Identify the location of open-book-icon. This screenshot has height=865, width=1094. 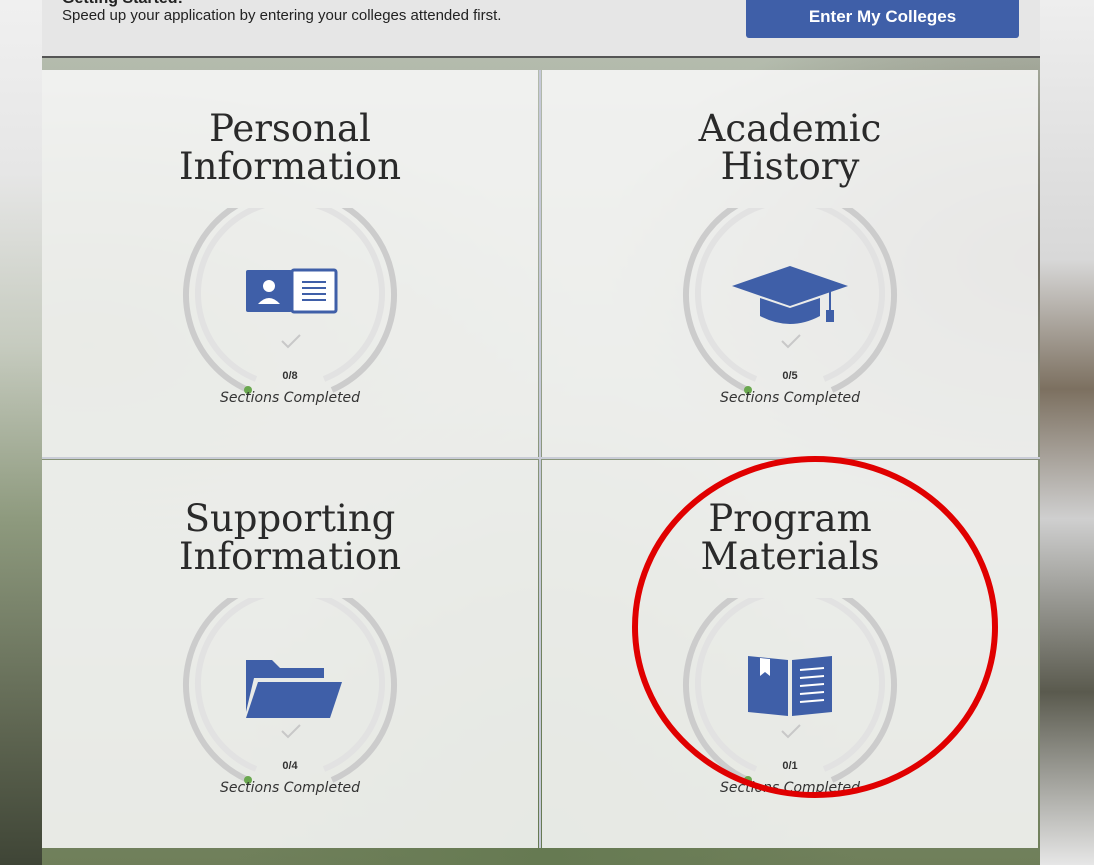
(790, 686).